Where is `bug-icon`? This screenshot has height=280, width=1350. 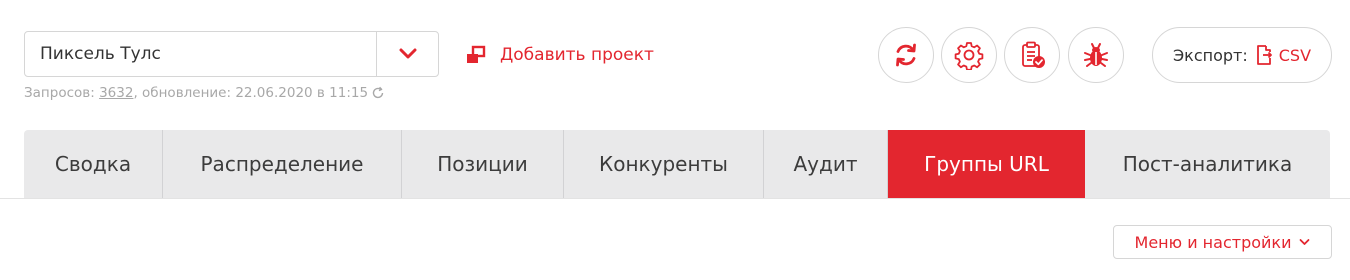 bug-icon is located at coordinates (1096, 55).